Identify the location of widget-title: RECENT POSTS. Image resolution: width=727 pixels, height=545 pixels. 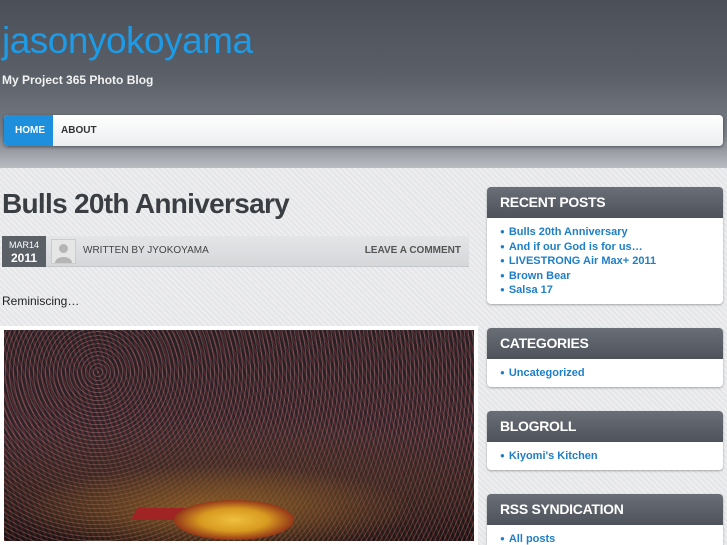
(605, 202).